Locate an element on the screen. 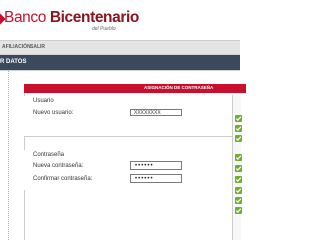 This screenshot has height=240, width=320. bank-logo: Banco Bicentenario is located at coordinates (71, 18).